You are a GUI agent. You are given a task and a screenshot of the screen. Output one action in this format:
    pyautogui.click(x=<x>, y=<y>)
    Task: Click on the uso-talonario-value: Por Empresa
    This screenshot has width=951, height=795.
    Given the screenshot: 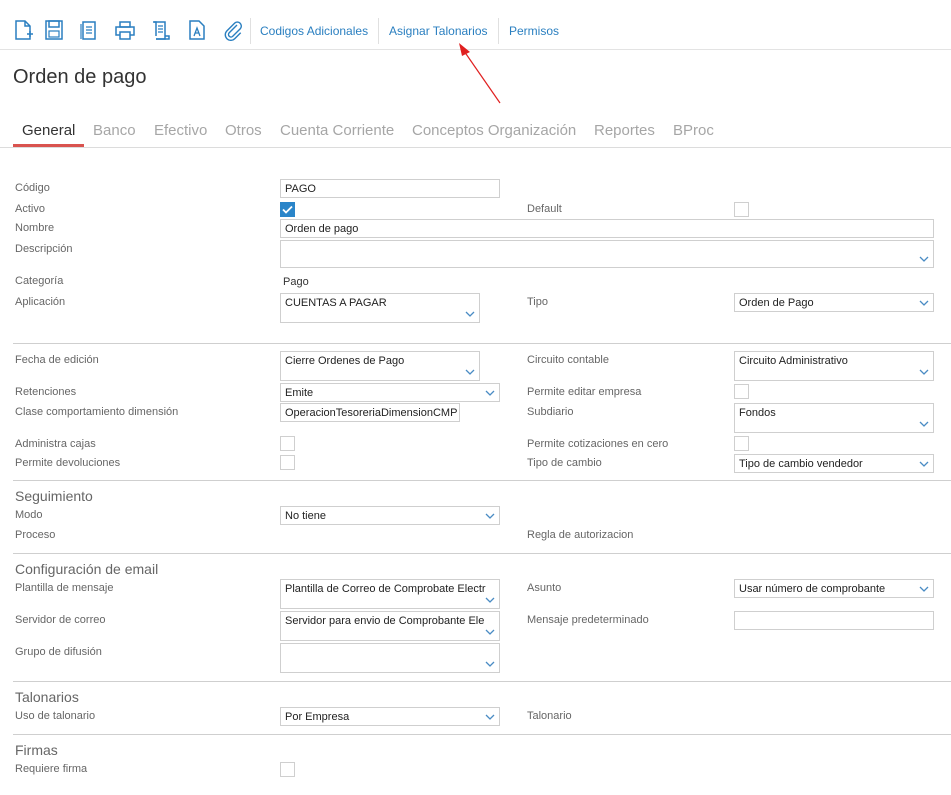 What is the action you would take?
    pyautogui.click(x=317, y=717)
    